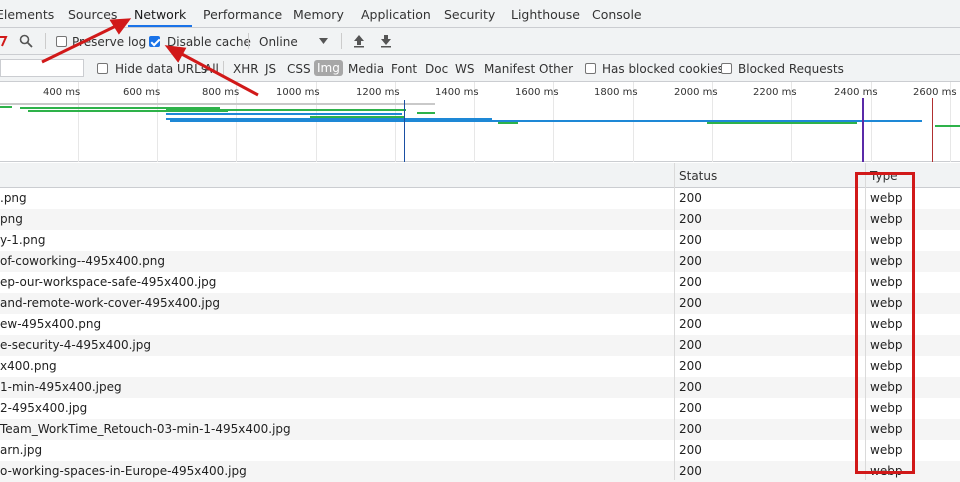 The height and width of the screenshot is (482, 960). Describe the element at coordinates (23, 240) in the screenshot. I see `request-name: y-1.png` at that location.